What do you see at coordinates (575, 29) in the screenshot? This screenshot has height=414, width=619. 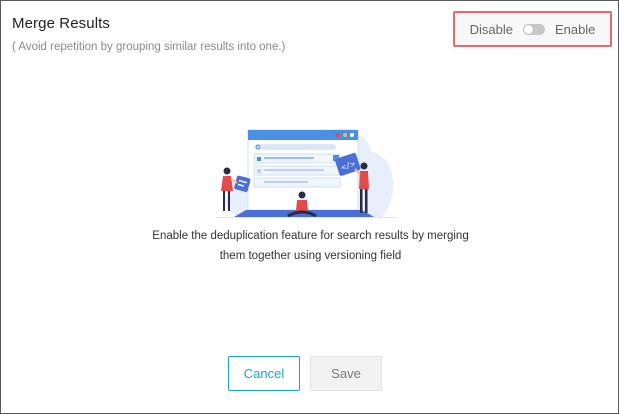 I see `toggle-enable-label: Enable` at bounding box center [575, 29].